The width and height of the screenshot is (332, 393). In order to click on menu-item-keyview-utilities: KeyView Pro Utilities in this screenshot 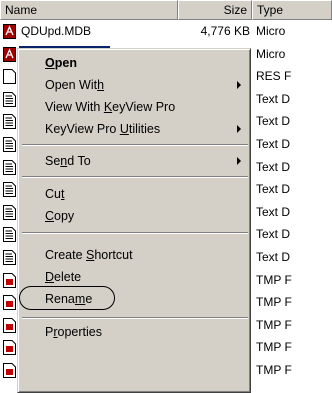, I will do `click(134, 129)`.